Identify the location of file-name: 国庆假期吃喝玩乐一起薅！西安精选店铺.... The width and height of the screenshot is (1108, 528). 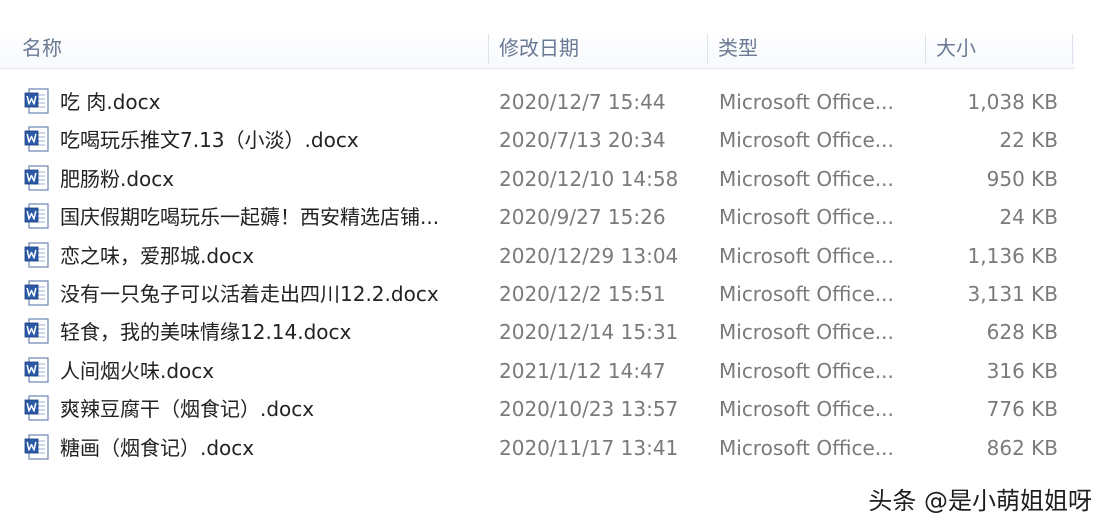
(250, 217).